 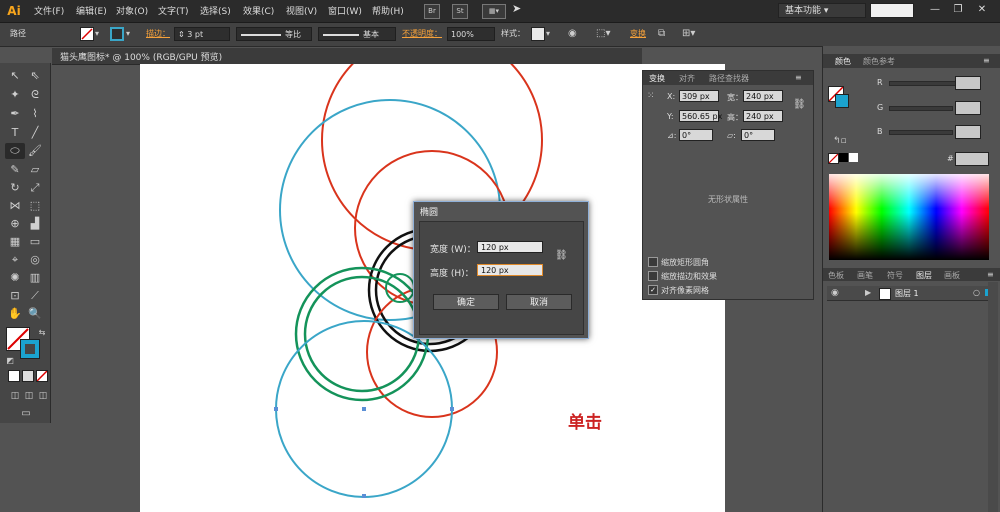 I want to click on brush-definition: 基本, so click(x=357, y=34).